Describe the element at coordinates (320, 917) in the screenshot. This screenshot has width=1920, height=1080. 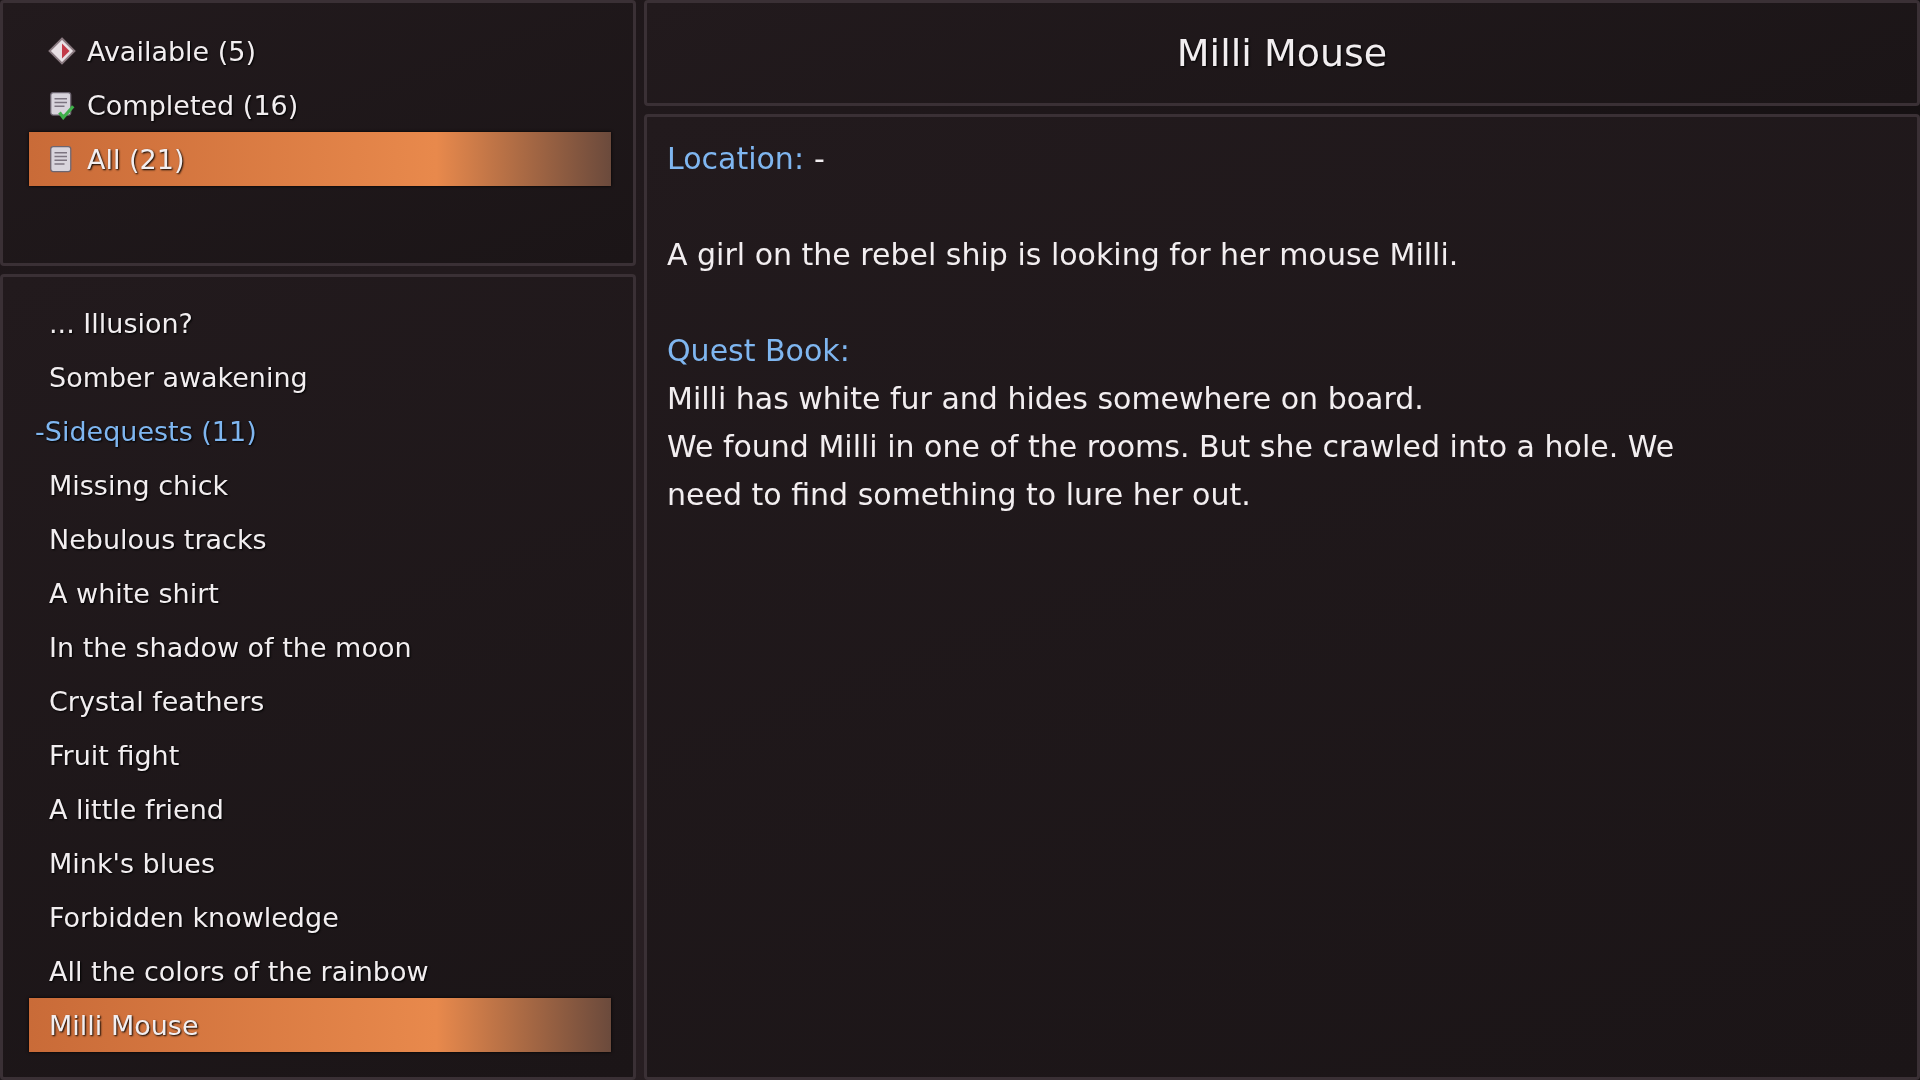
I see `quest-item: Forbidden knowledge` at that location.